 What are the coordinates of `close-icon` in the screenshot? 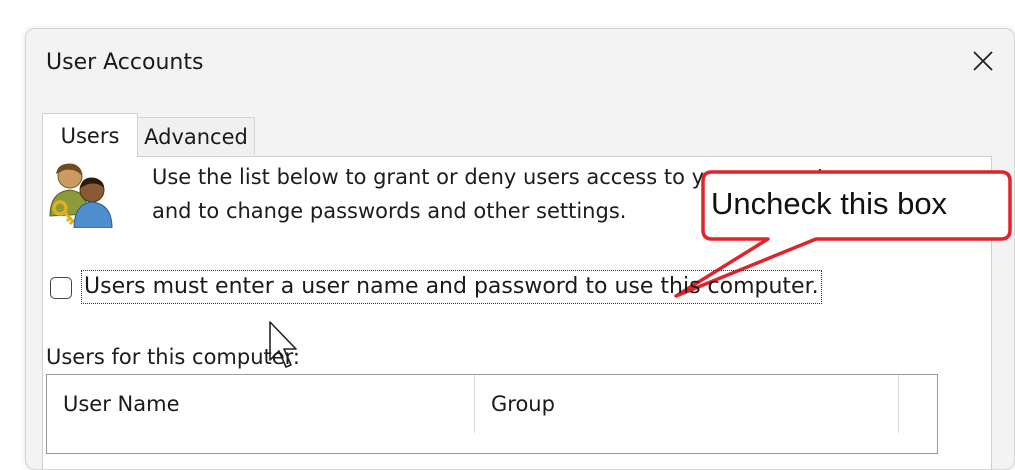 It's located at (983, 61).